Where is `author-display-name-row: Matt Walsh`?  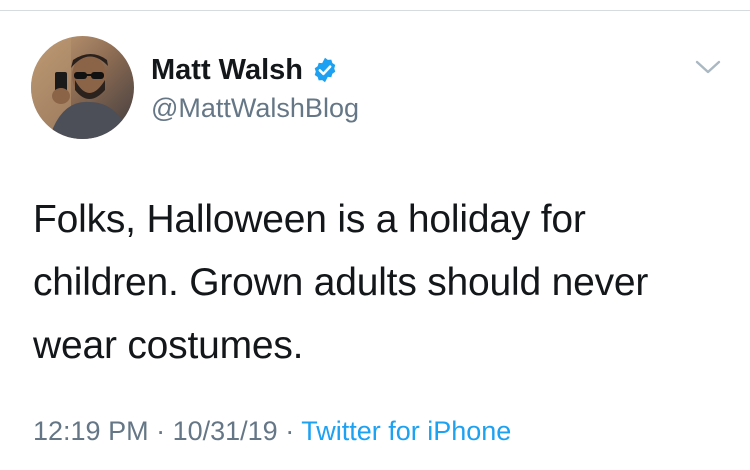 author-display-name-row: Matt Walsh is located at coordinates (245, 70).